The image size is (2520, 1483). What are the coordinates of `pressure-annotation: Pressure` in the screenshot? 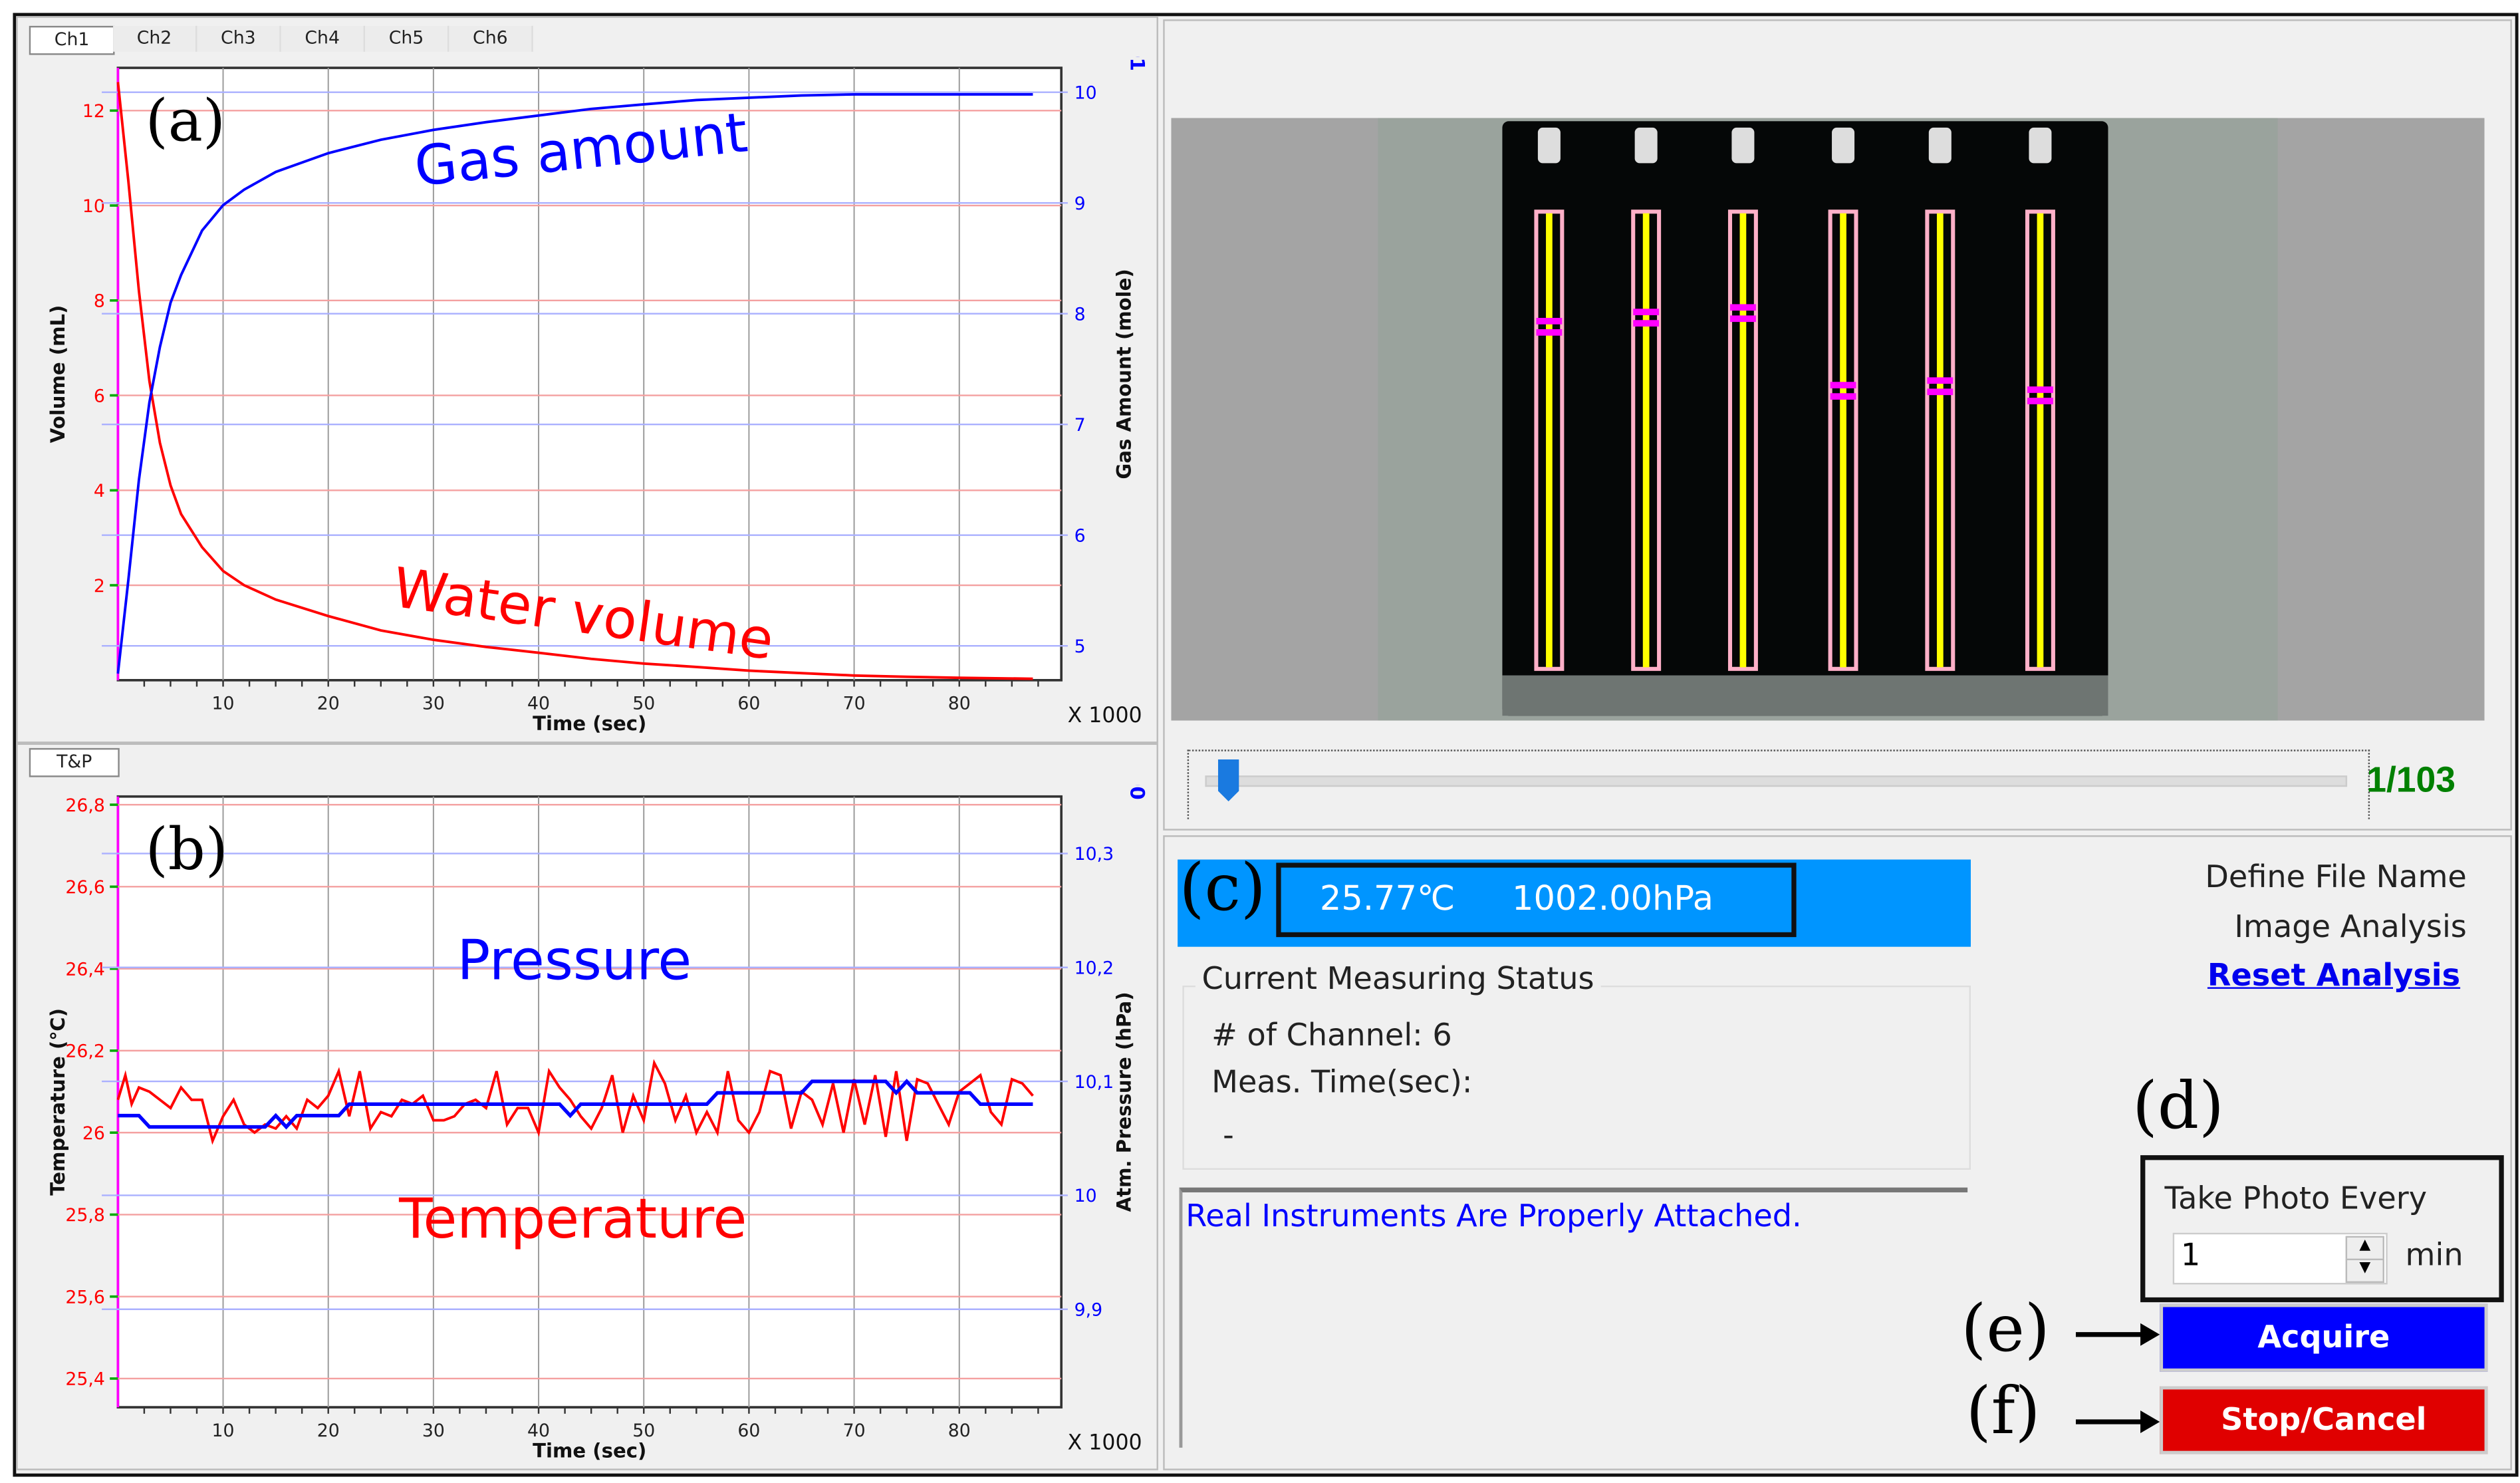 It's located at (575, 960).